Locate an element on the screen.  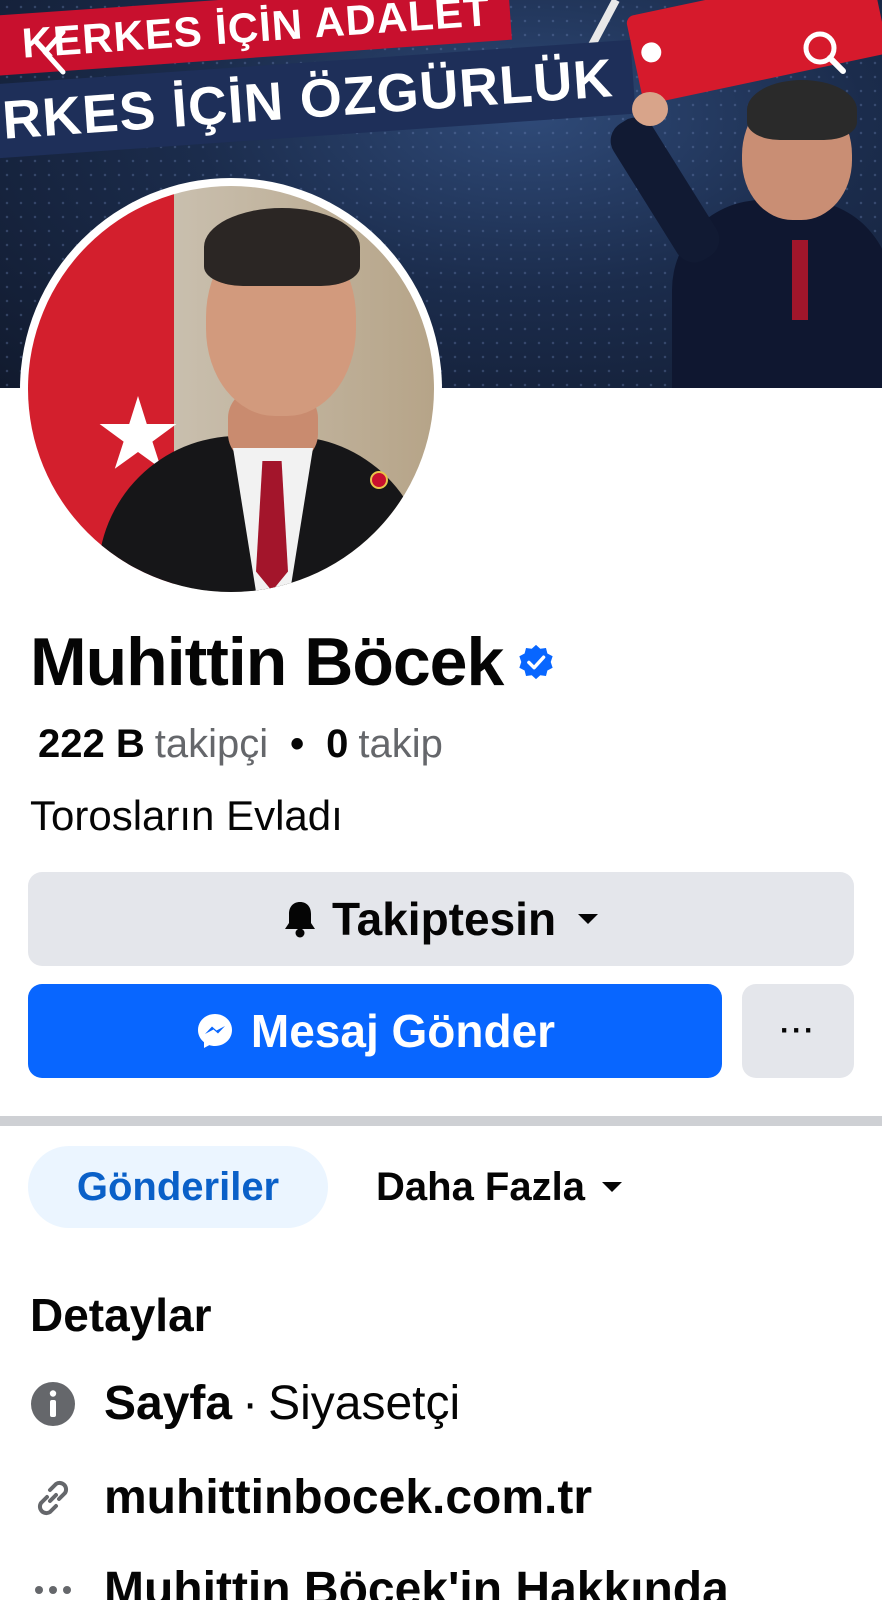
bell-icon is located at coordinates (299, 920).